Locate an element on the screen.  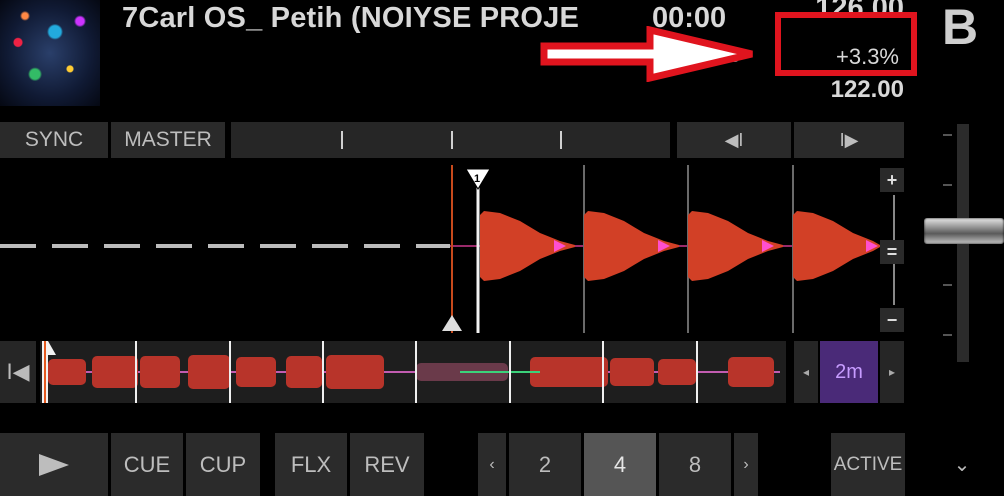
jump-start-icon: I◀ is located at coordinates (18, 371).